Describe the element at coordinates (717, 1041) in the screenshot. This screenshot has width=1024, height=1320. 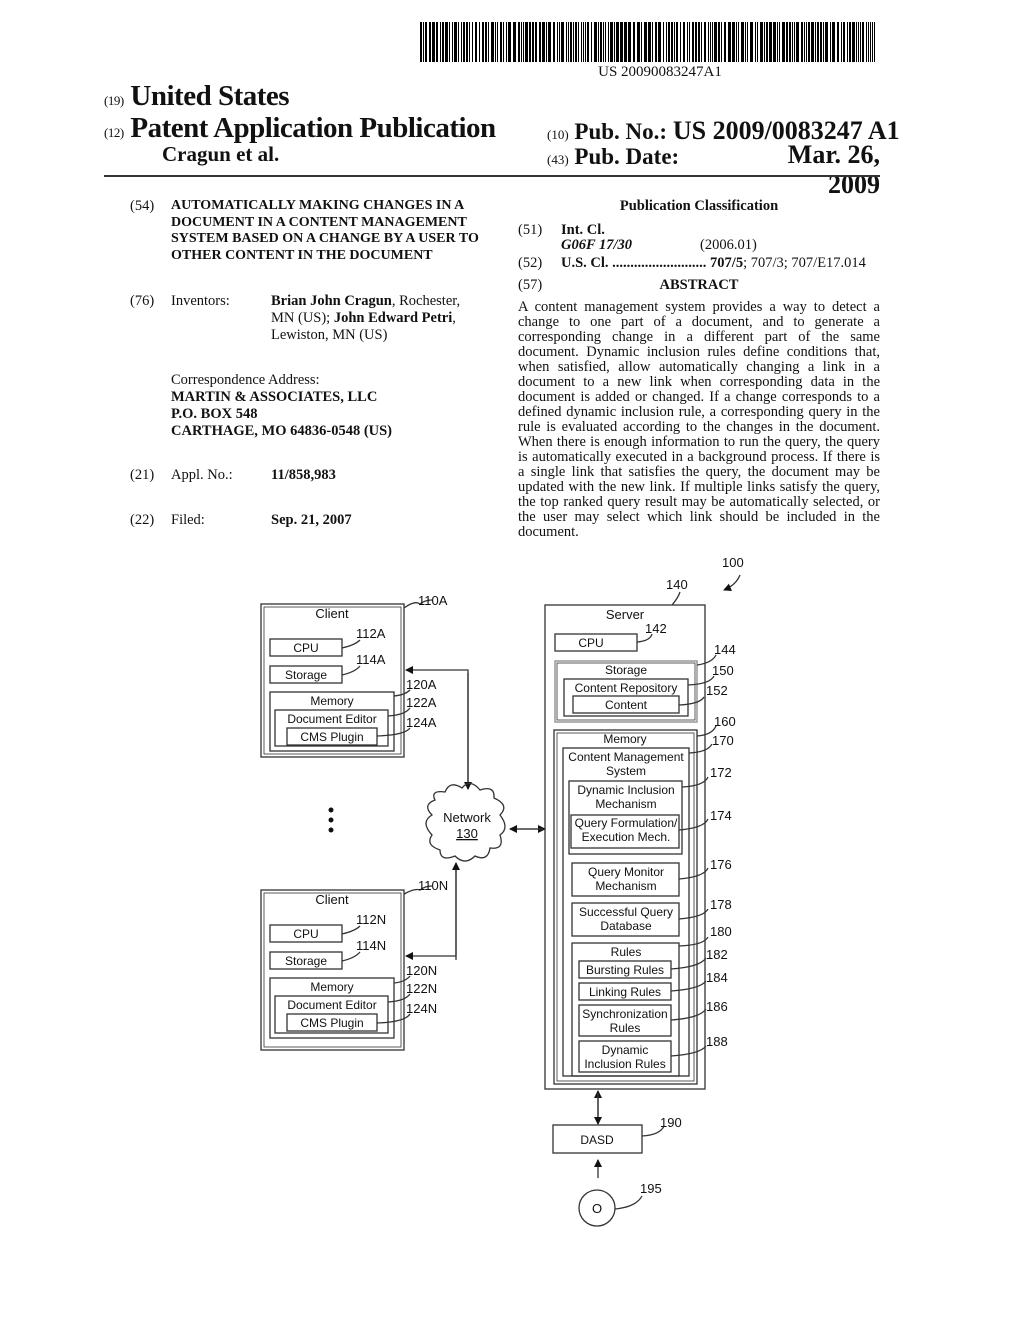
I see `ref-188: 188` at that location.